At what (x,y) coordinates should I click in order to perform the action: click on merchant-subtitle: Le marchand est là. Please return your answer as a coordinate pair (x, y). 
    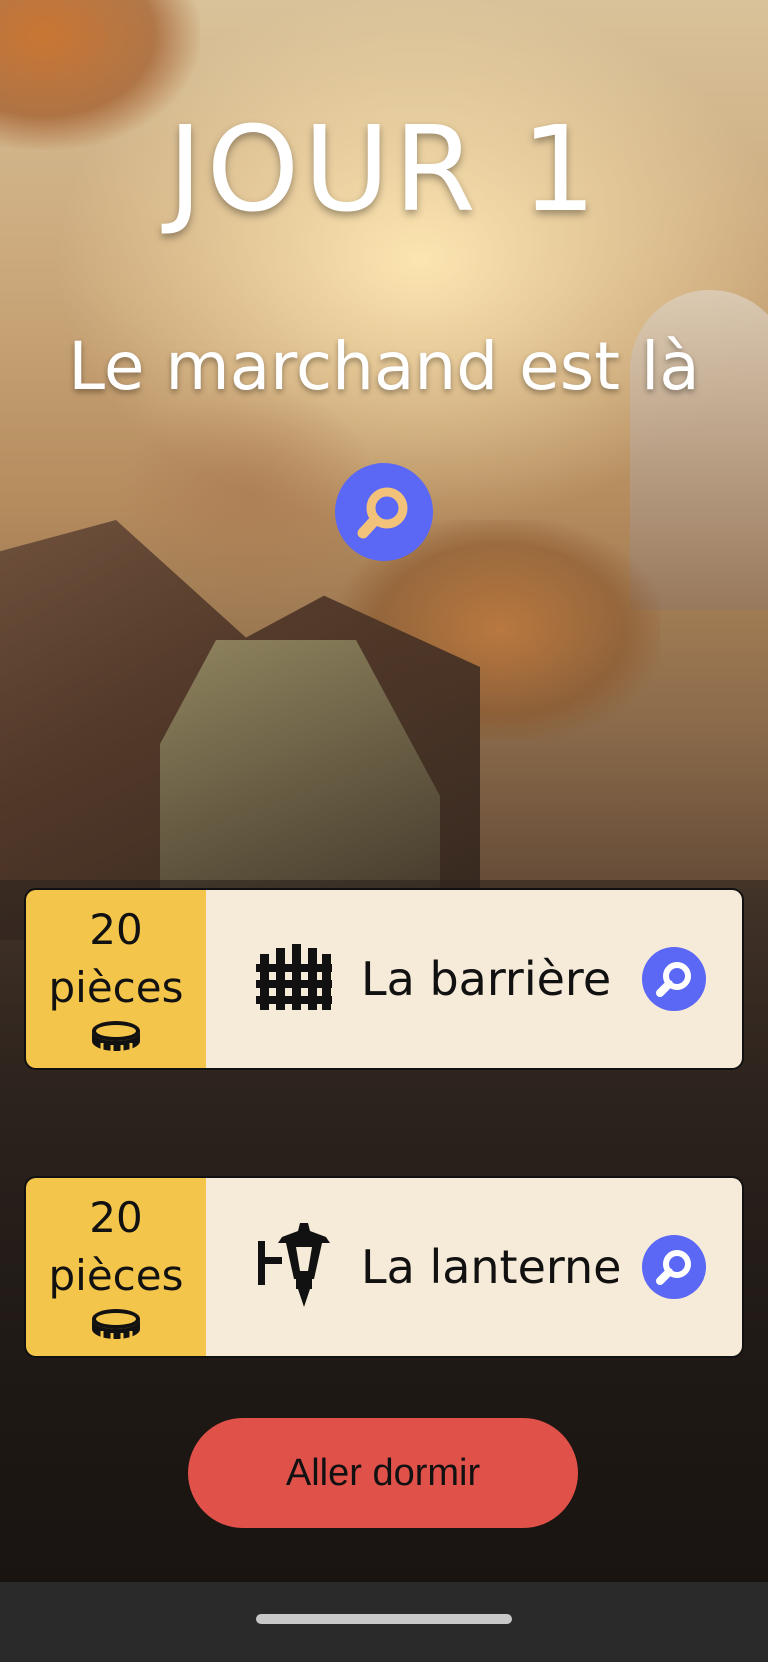
    Looking at the image, I should click on (384, 366).